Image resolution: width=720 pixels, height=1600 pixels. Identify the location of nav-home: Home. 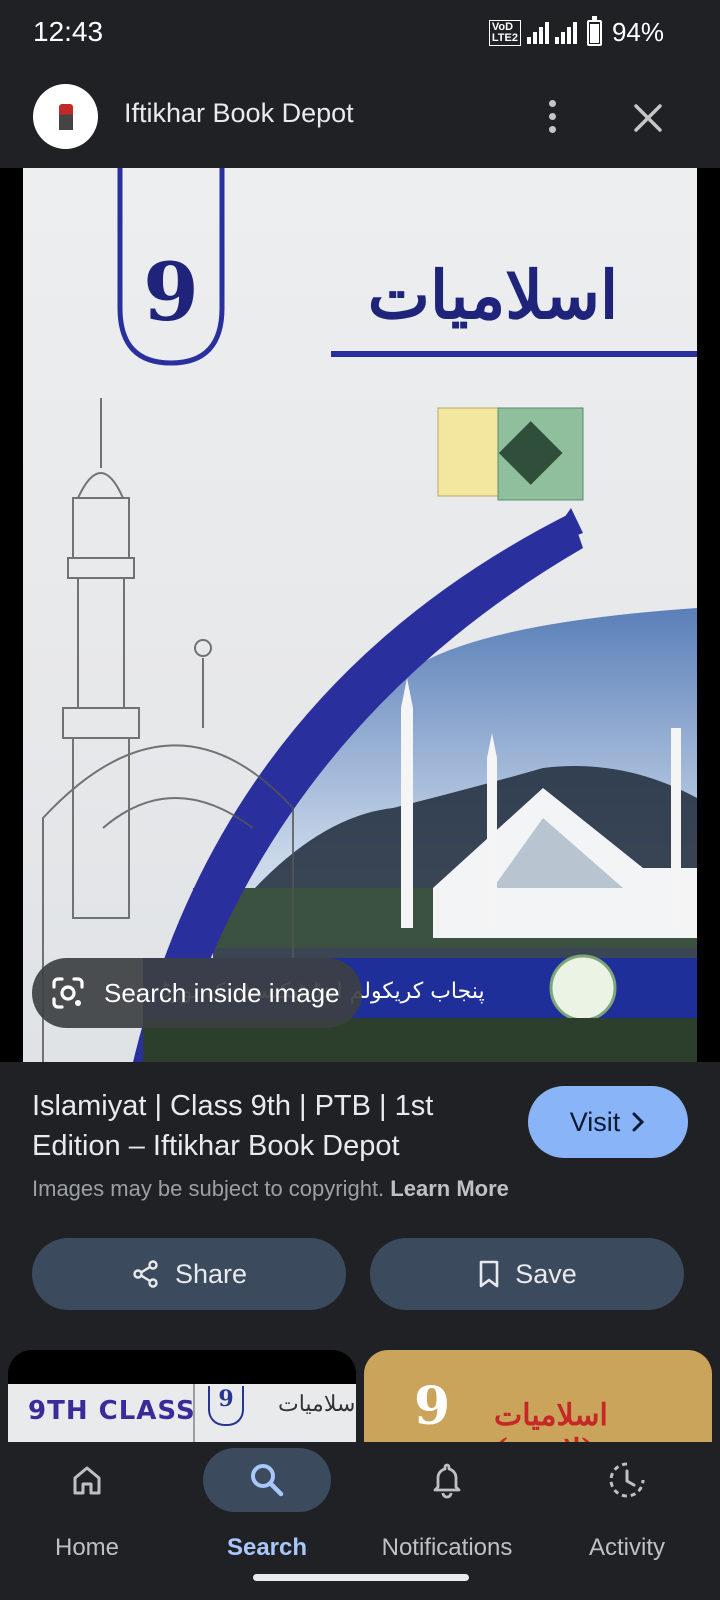
(90, 1507).